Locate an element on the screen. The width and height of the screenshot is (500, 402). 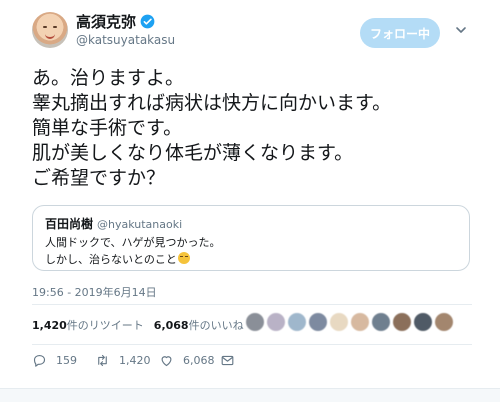
tweet-text-line: あ。治りますよ。 is located at coordinates (108, 78).